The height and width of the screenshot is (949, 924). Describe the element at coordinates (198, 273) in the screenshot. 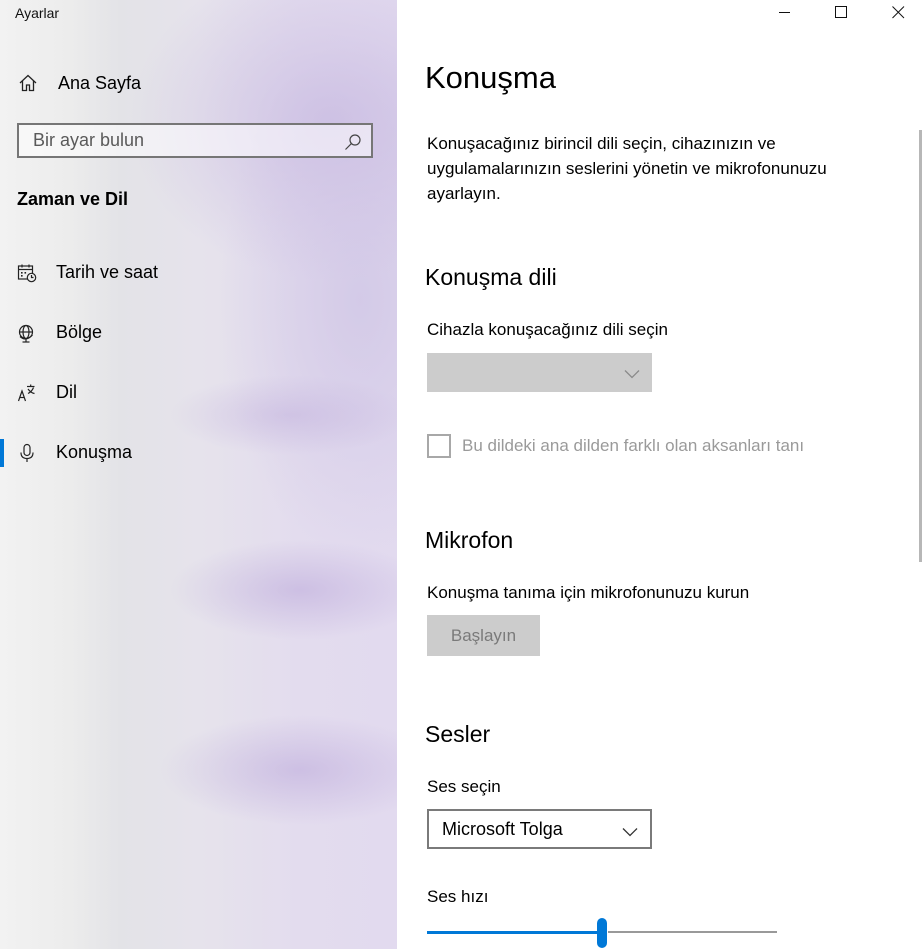

I see `sidebar-item-date-time: Tarih ve saat` at that location.